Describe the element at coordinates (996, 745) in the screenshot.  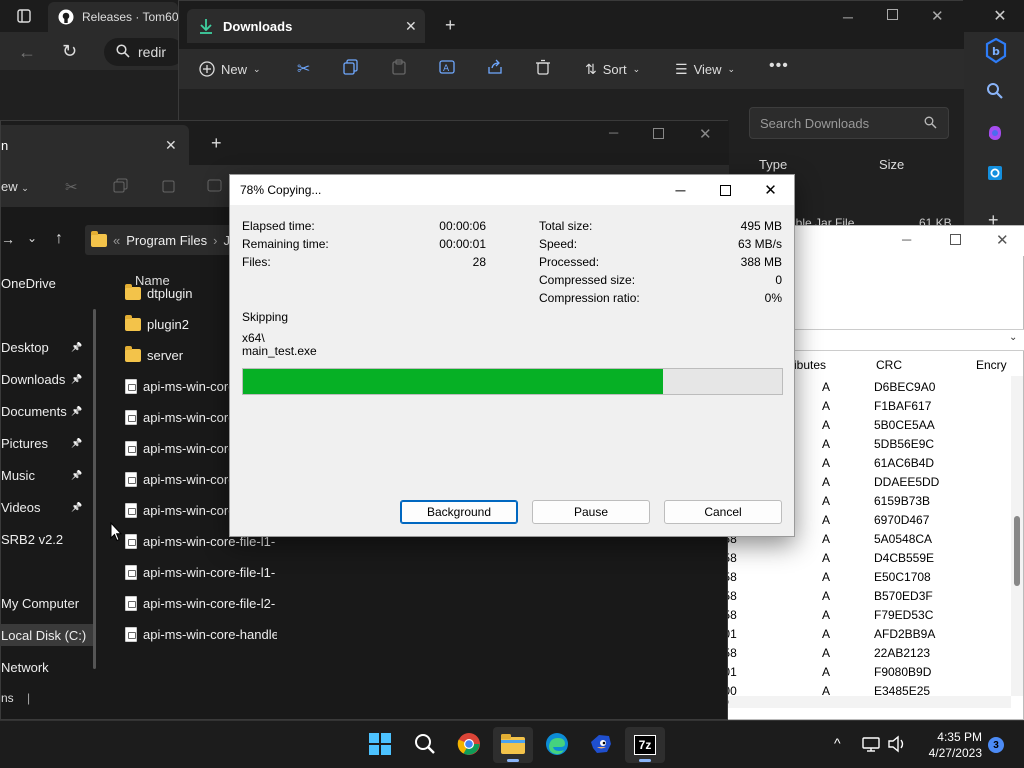
I see `notification-badge: 3` at that location.